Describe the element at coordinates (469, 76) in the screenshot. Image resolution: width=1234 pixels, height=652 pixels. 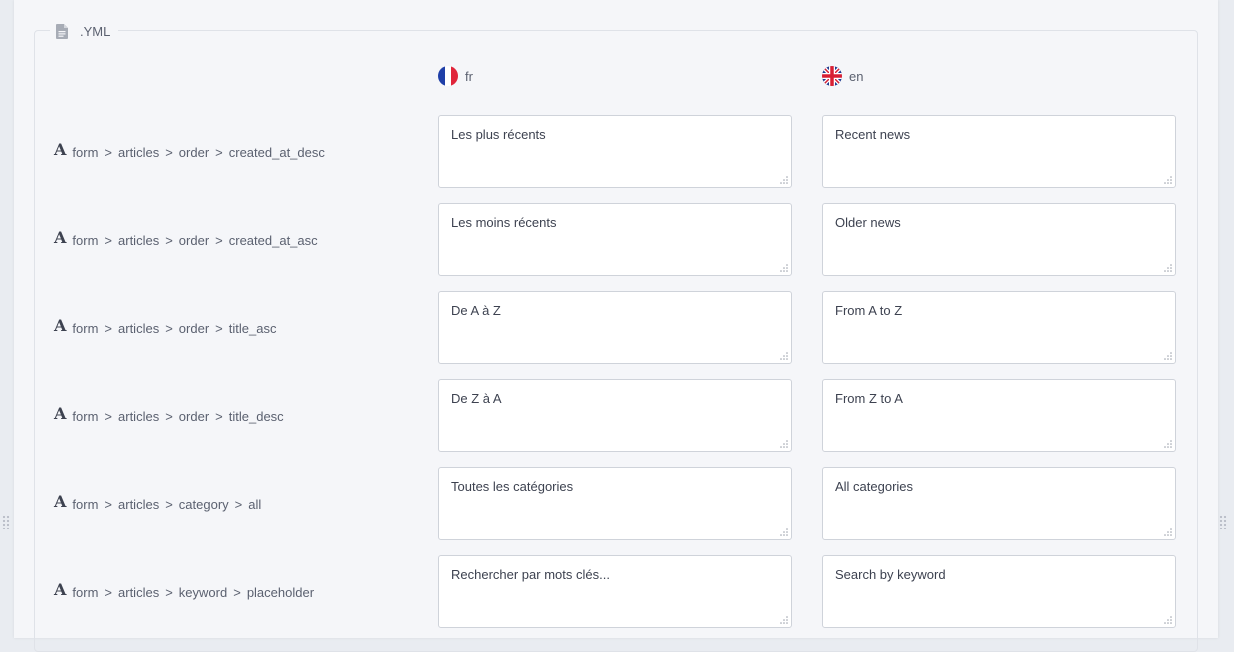
I see `language-code-fr: fr` at that location.